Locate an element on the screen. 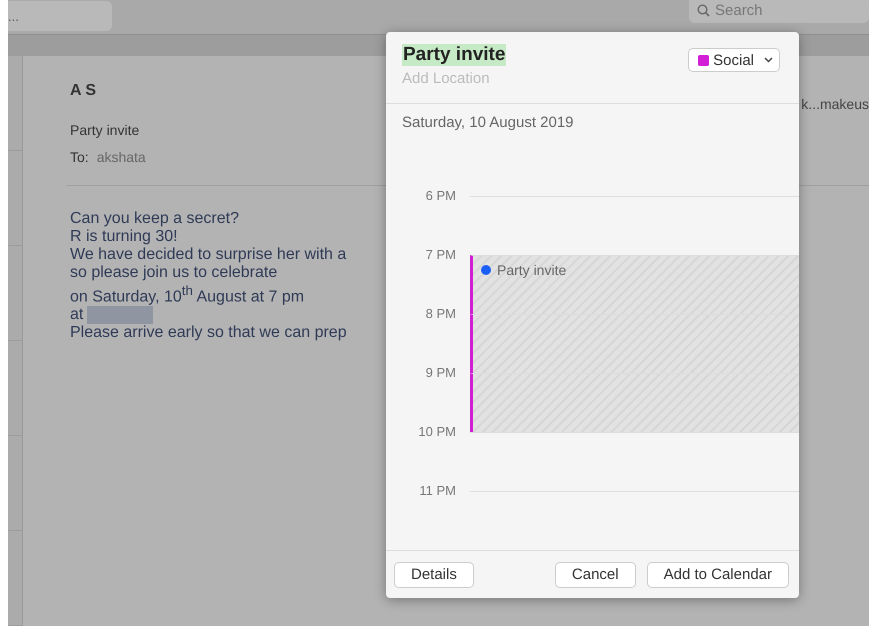  body-line: We have decided to surprise her with a is located at coordinates (208, 255).